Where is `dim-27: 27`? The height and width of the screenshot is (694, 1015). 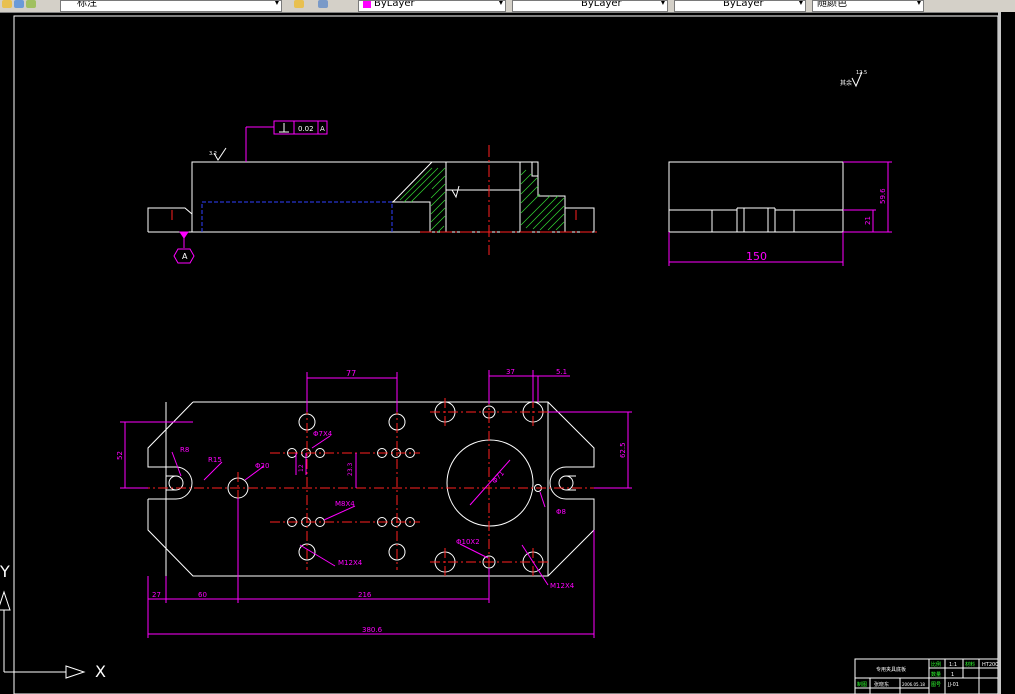 dim-27: 27 is located at coordinates (156, 595).